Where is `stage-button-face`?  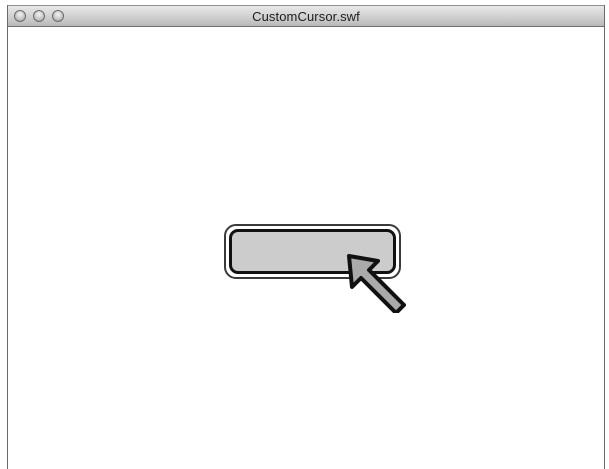 stage-button-face is located at coordinates (312, 251).